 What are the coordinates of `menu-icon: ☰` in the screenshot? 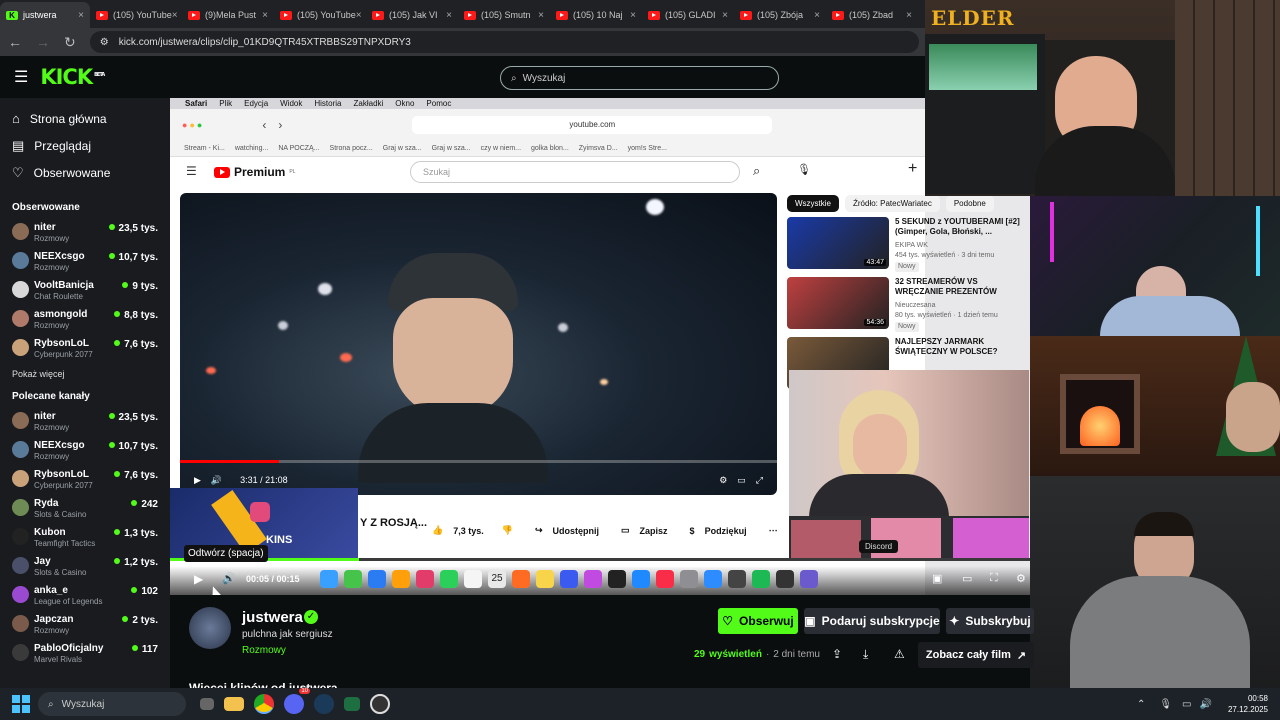 It's located at (21, 77).